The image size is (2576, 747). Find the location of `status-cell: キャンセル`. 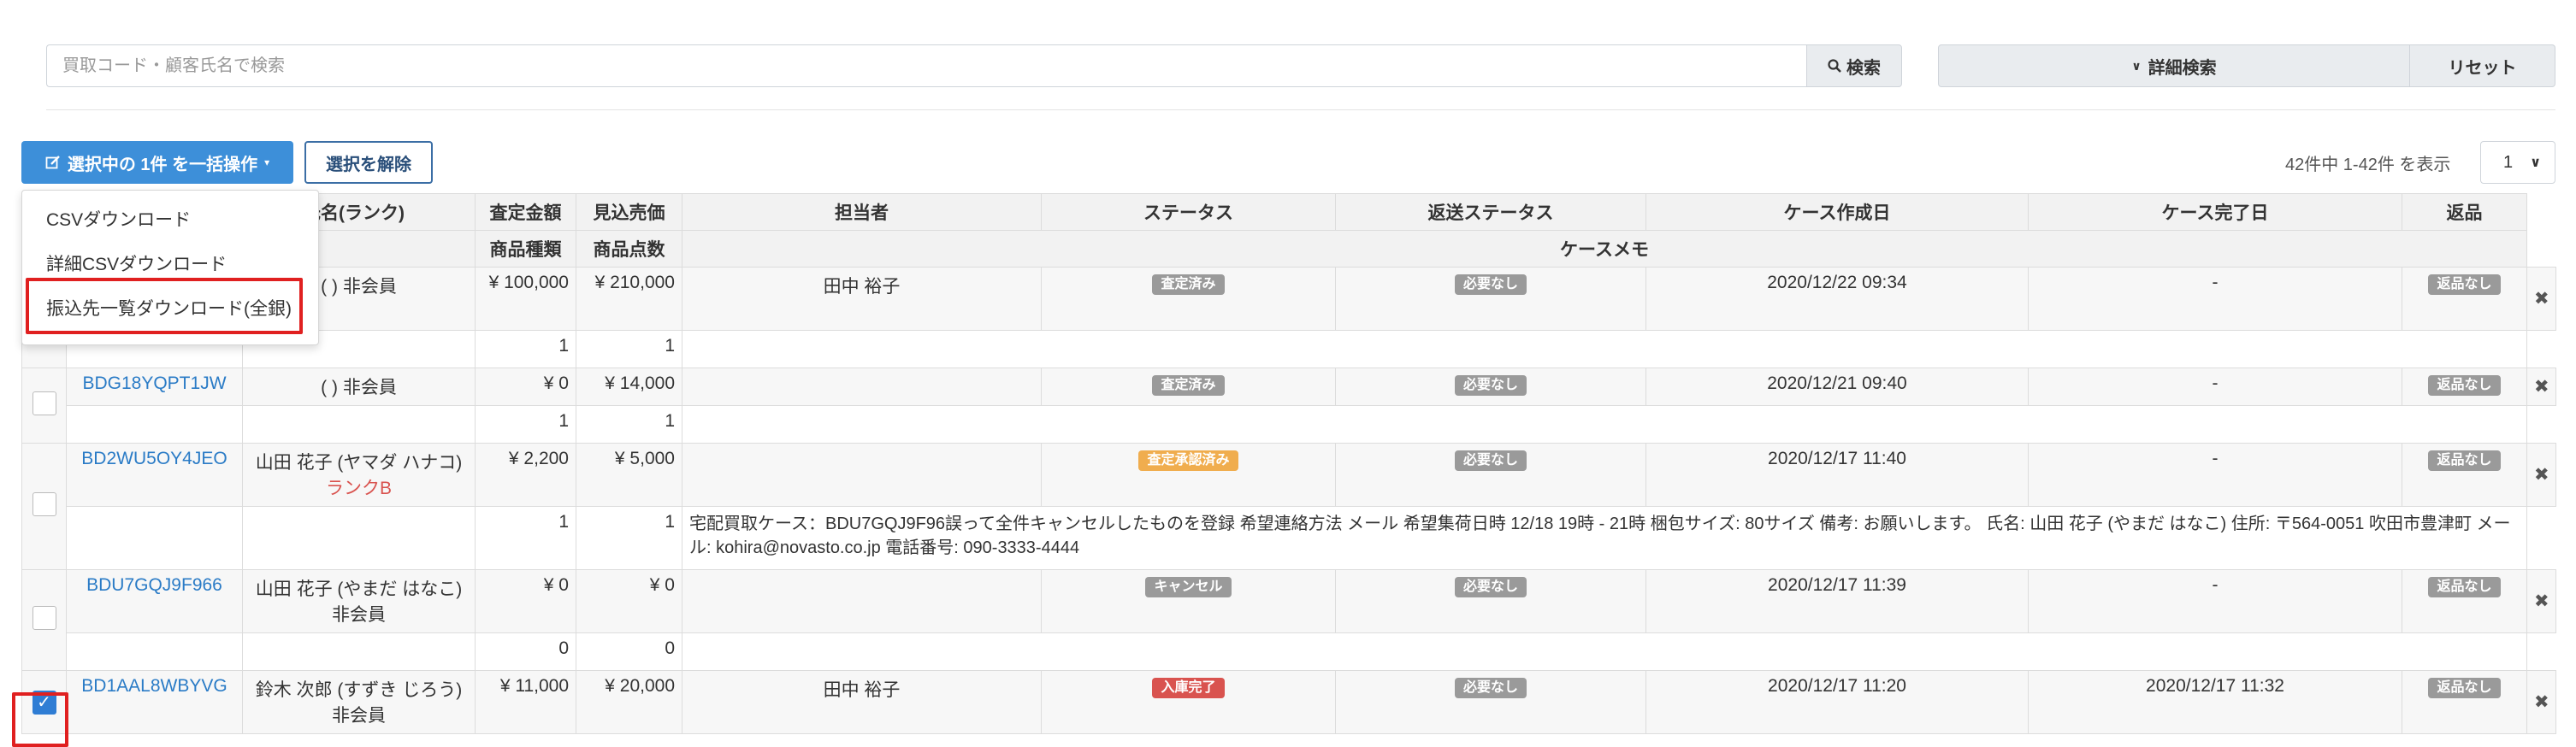

status-cell: キャンセル is located at coordinates (1188, 601).